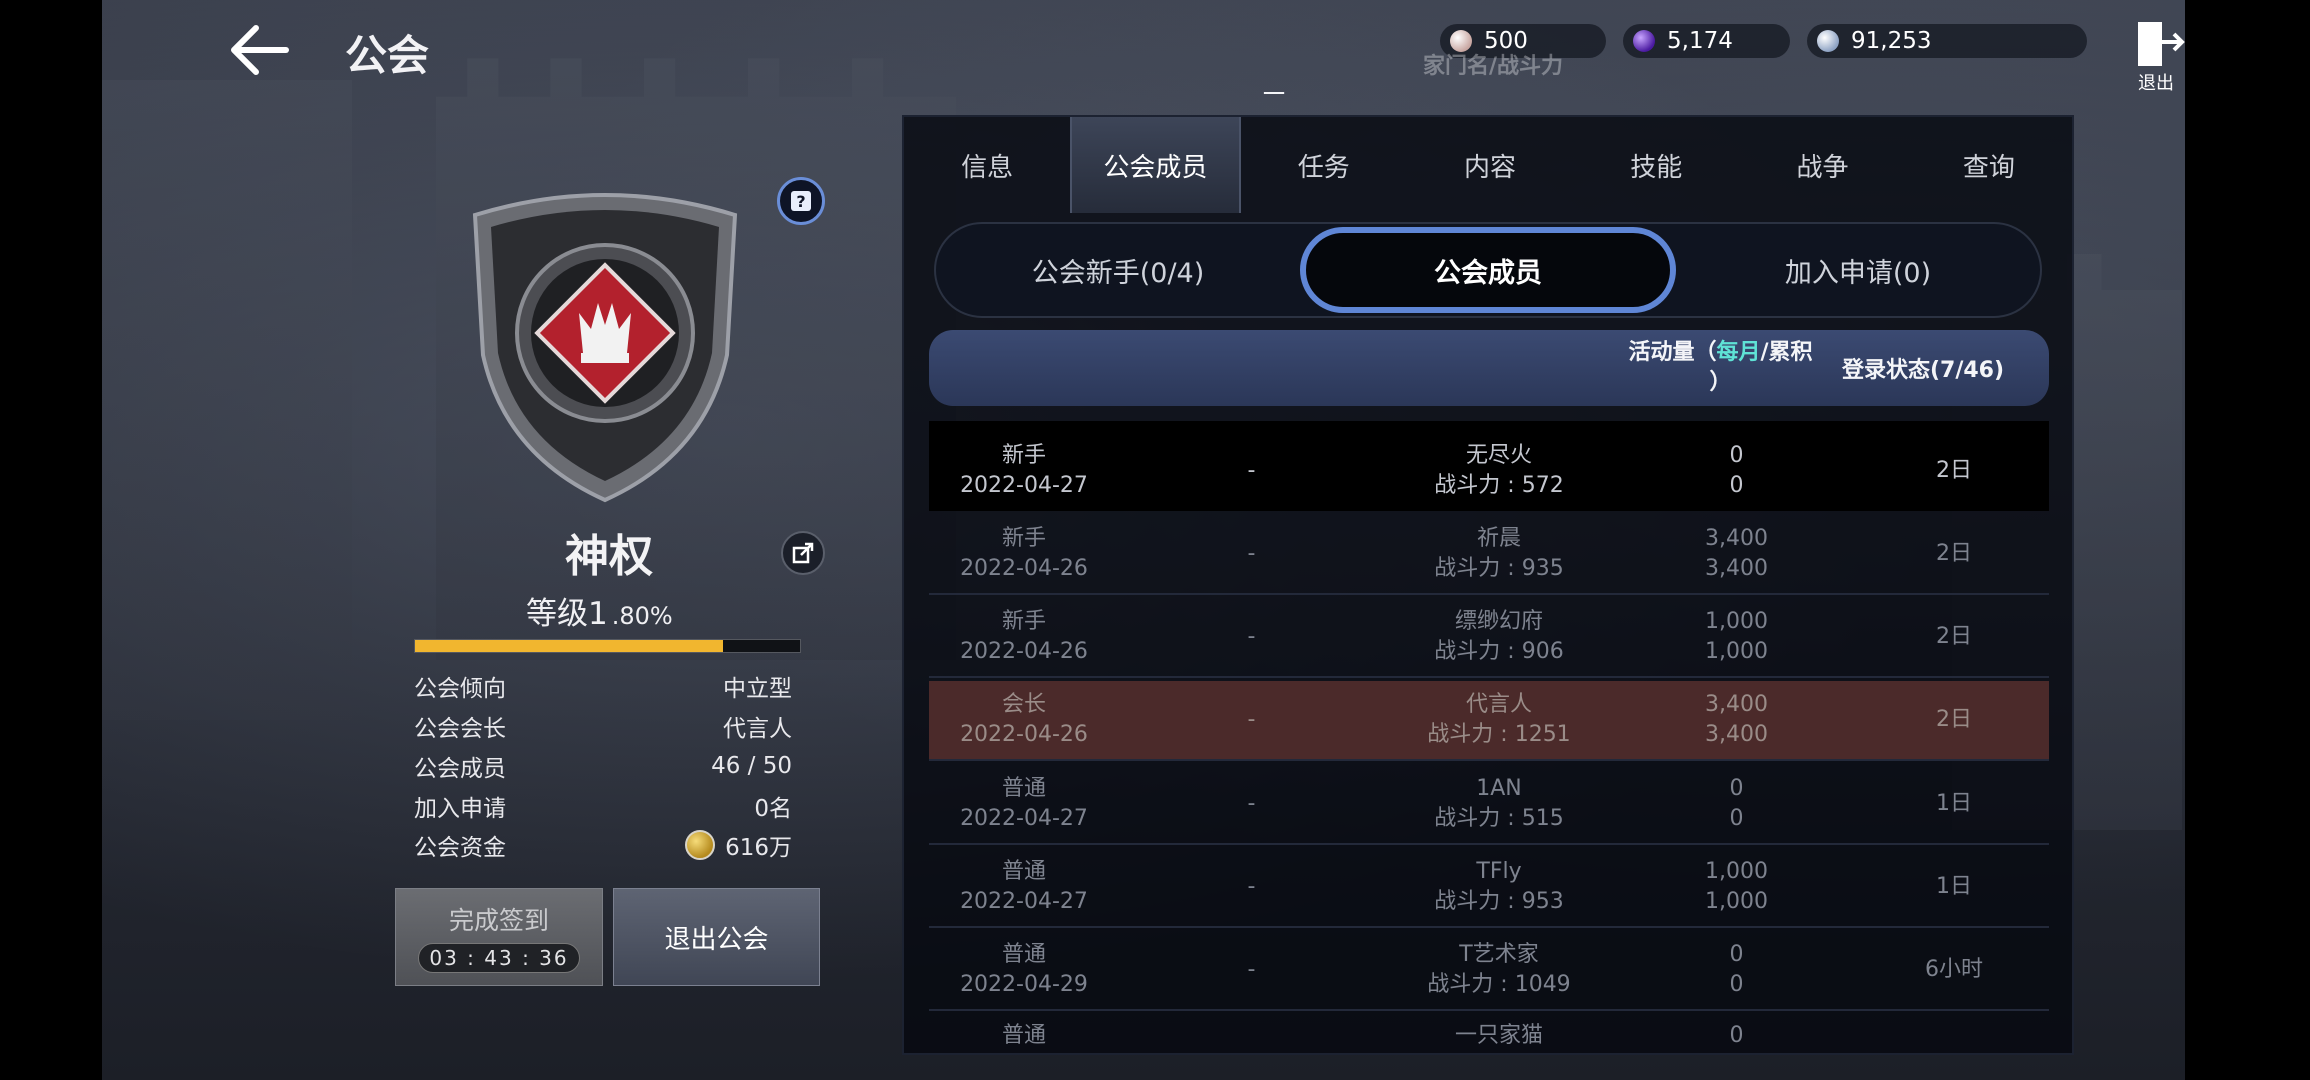 Image resolution: width=2310 pixels, height=1080 pixels. I want to click on activity-month: 1,000, so click(1736, 621).